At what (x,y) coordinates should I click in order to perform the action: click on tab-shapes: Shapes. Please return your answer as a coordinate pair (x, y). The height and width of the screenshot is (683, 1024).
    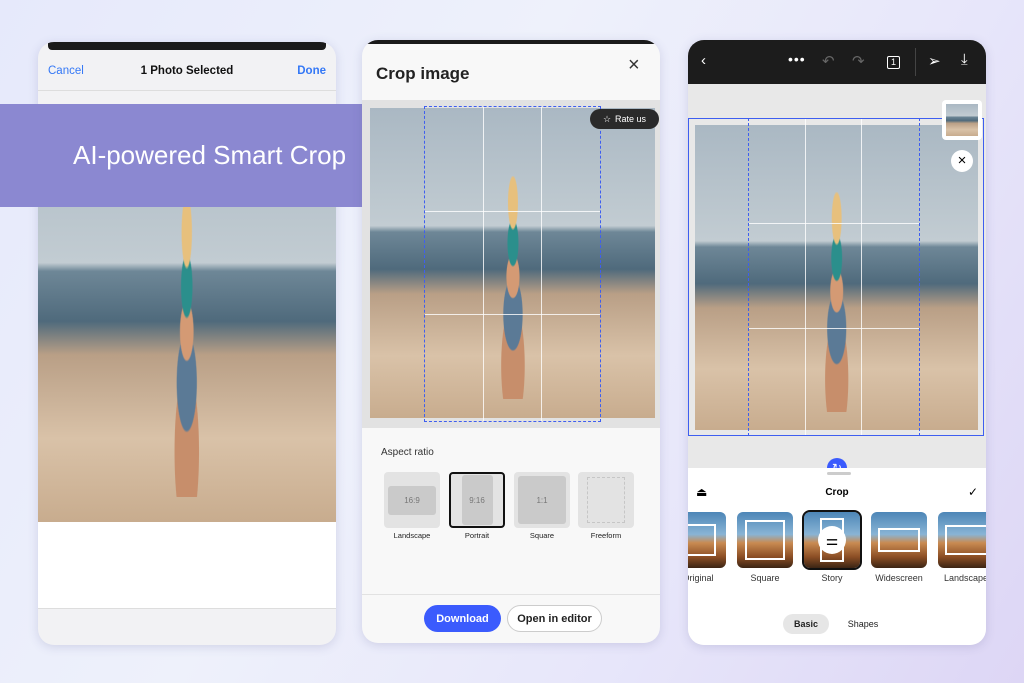
    Looking at the image, I should click on (863, 624).